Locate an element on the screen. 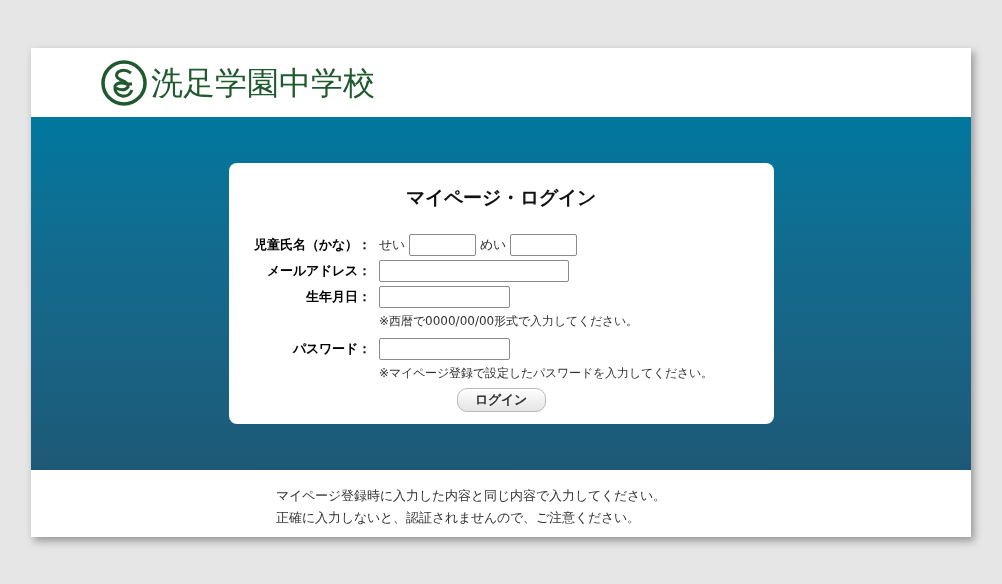  field-label: メールアドレス： is located at coordinates (318, 270).